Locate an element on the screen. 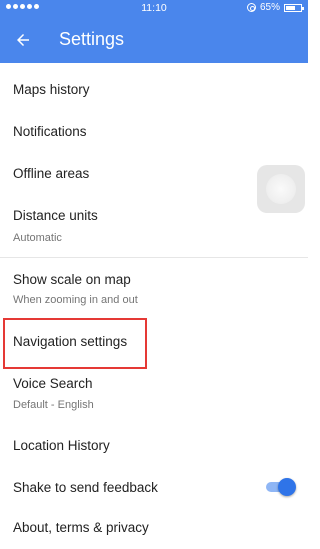  page-title: Settings is located at coordinates (92, 39).